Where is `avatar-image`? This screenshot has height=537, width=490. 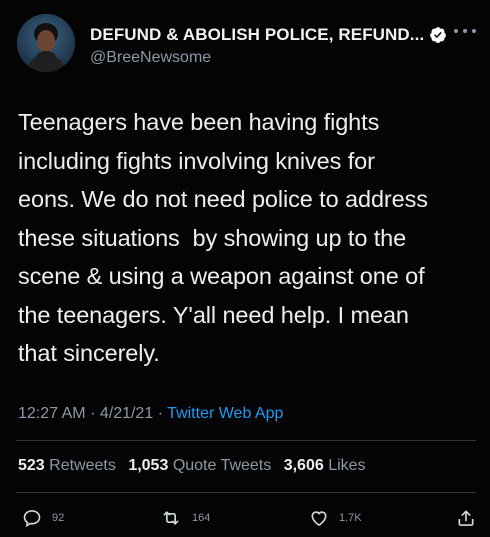 avatar-image is located at coordinates (46, 43).